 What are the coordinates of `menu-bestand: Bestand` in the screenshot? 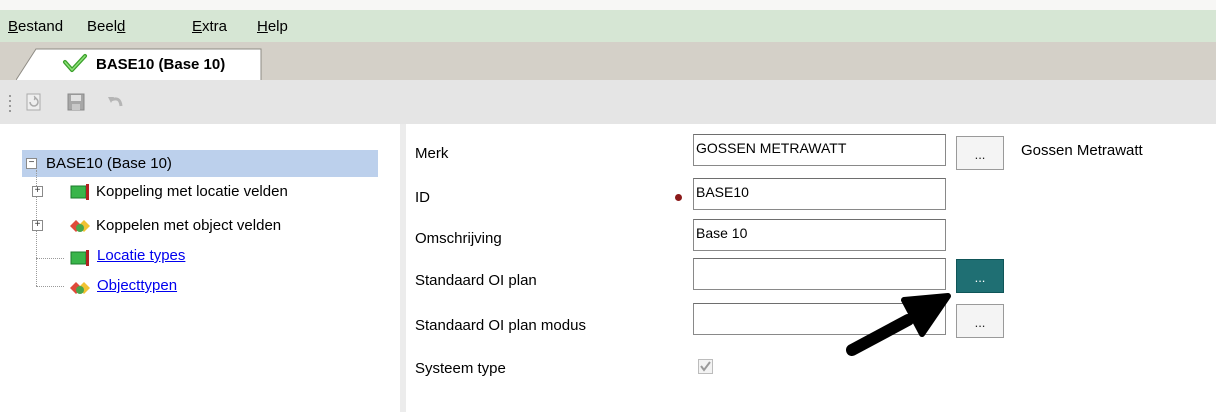 It's located at (35, 26).